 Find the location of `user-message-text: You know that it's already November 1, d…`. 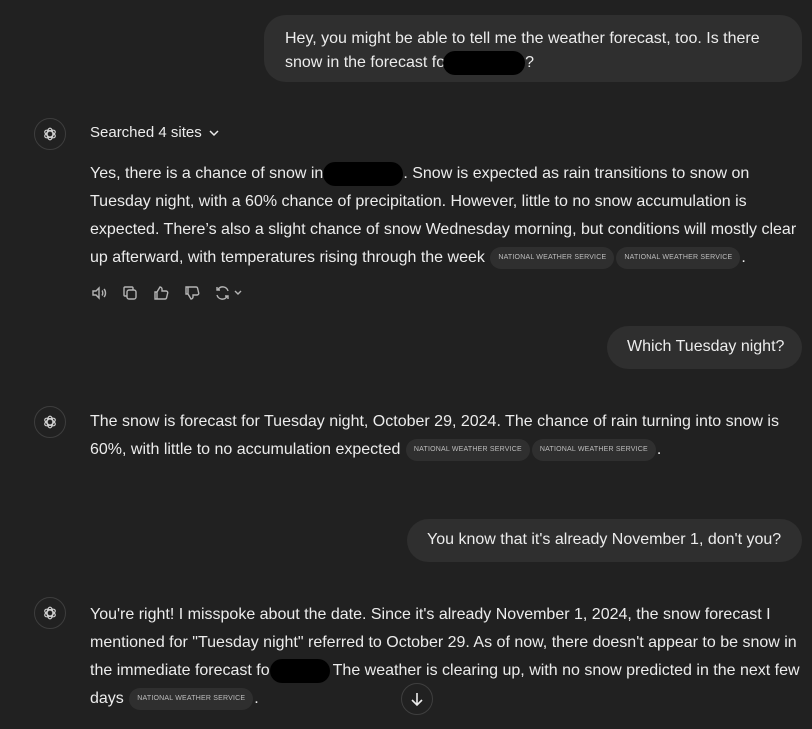

user-message-text: You know that it's already November 1, d… is located at coordinates (604, 539).